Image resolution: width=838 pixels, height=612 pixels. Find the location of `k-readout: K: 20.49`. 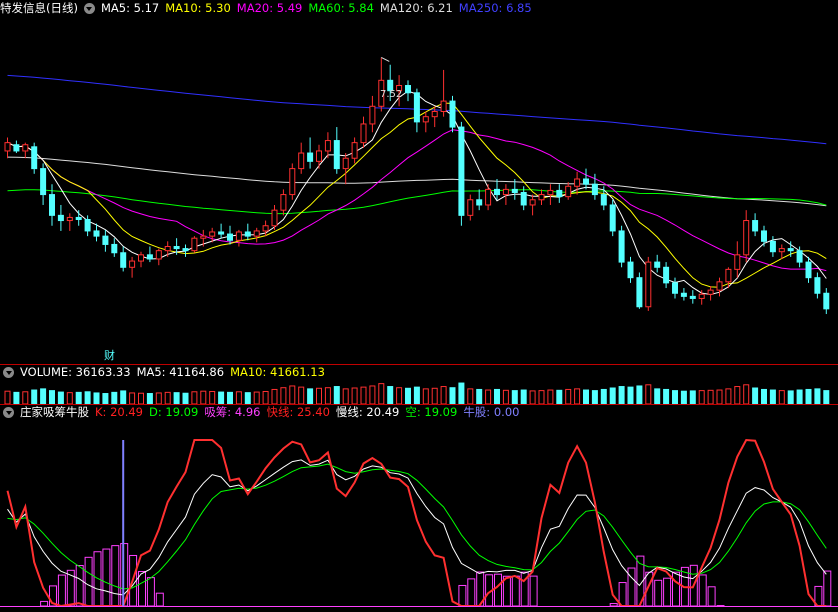

k-readout: K: 20.49 is located at coordinates (119, 412).